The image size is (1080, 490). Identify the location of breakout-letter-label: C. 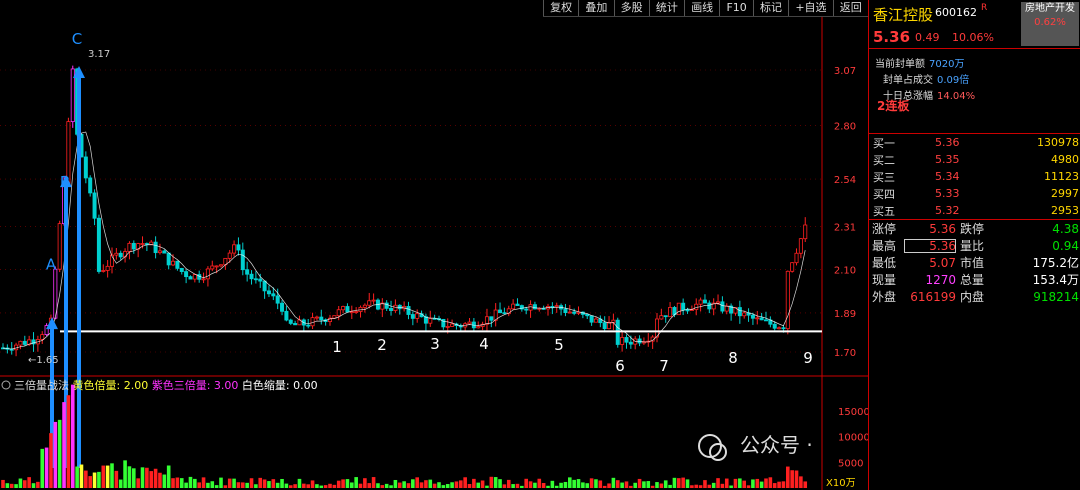
(77, 39).